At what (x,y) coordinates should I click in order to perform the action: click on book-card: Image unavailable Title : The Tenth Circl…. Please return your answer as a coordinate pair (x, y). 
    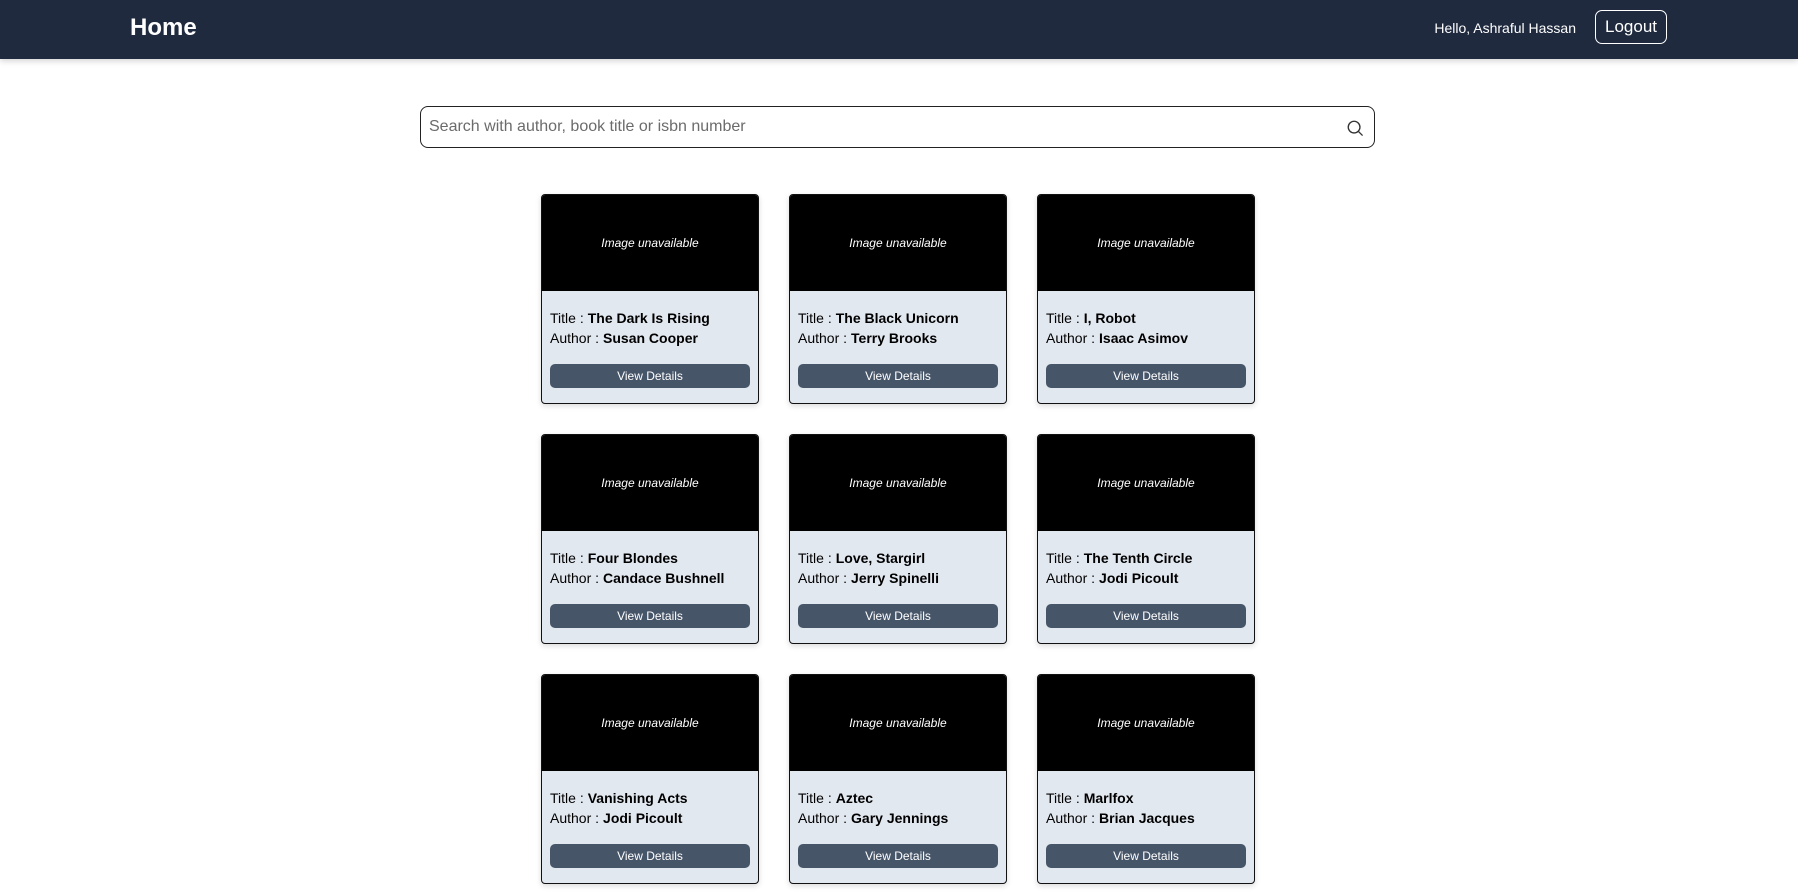
    Looking at the image, I should click on (1146, 539).